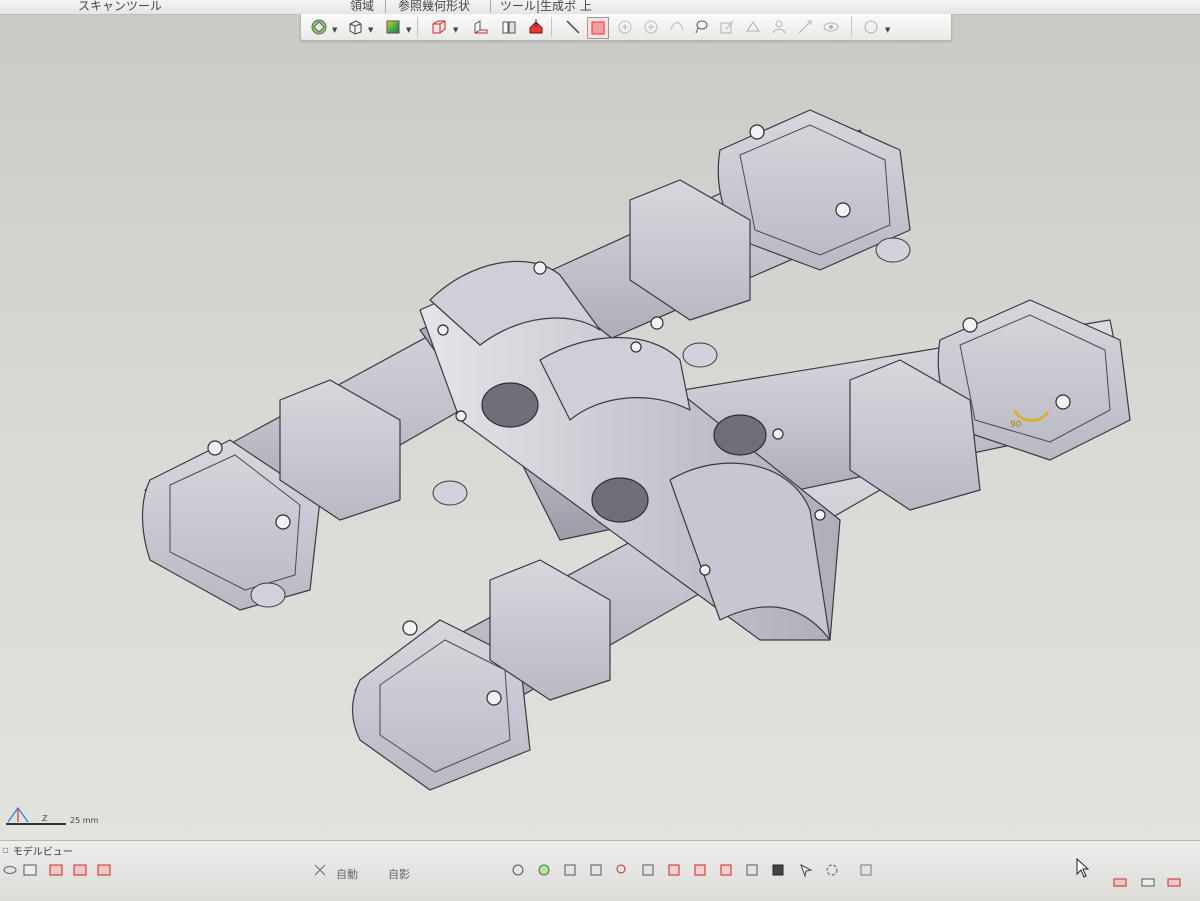  Describe the element at coordinates (573, 27) in the screenshot. I see `line-tool-icon` at that location.